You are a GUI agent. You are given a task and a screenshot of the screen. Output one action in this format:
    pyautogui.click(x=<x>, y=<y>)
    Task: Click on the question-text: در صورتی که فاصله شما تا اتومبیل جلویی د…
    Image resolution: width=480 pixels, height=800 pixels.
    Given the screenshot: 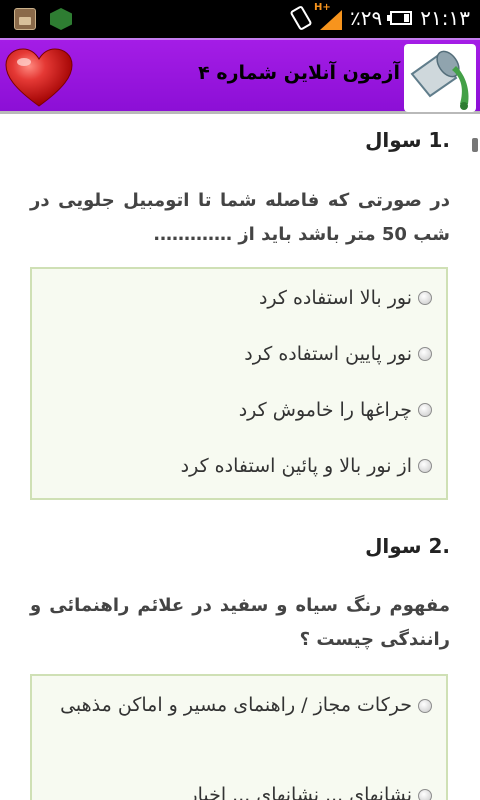 What is the action you would take?
    pyautogui.click(x=240, y=217)
    